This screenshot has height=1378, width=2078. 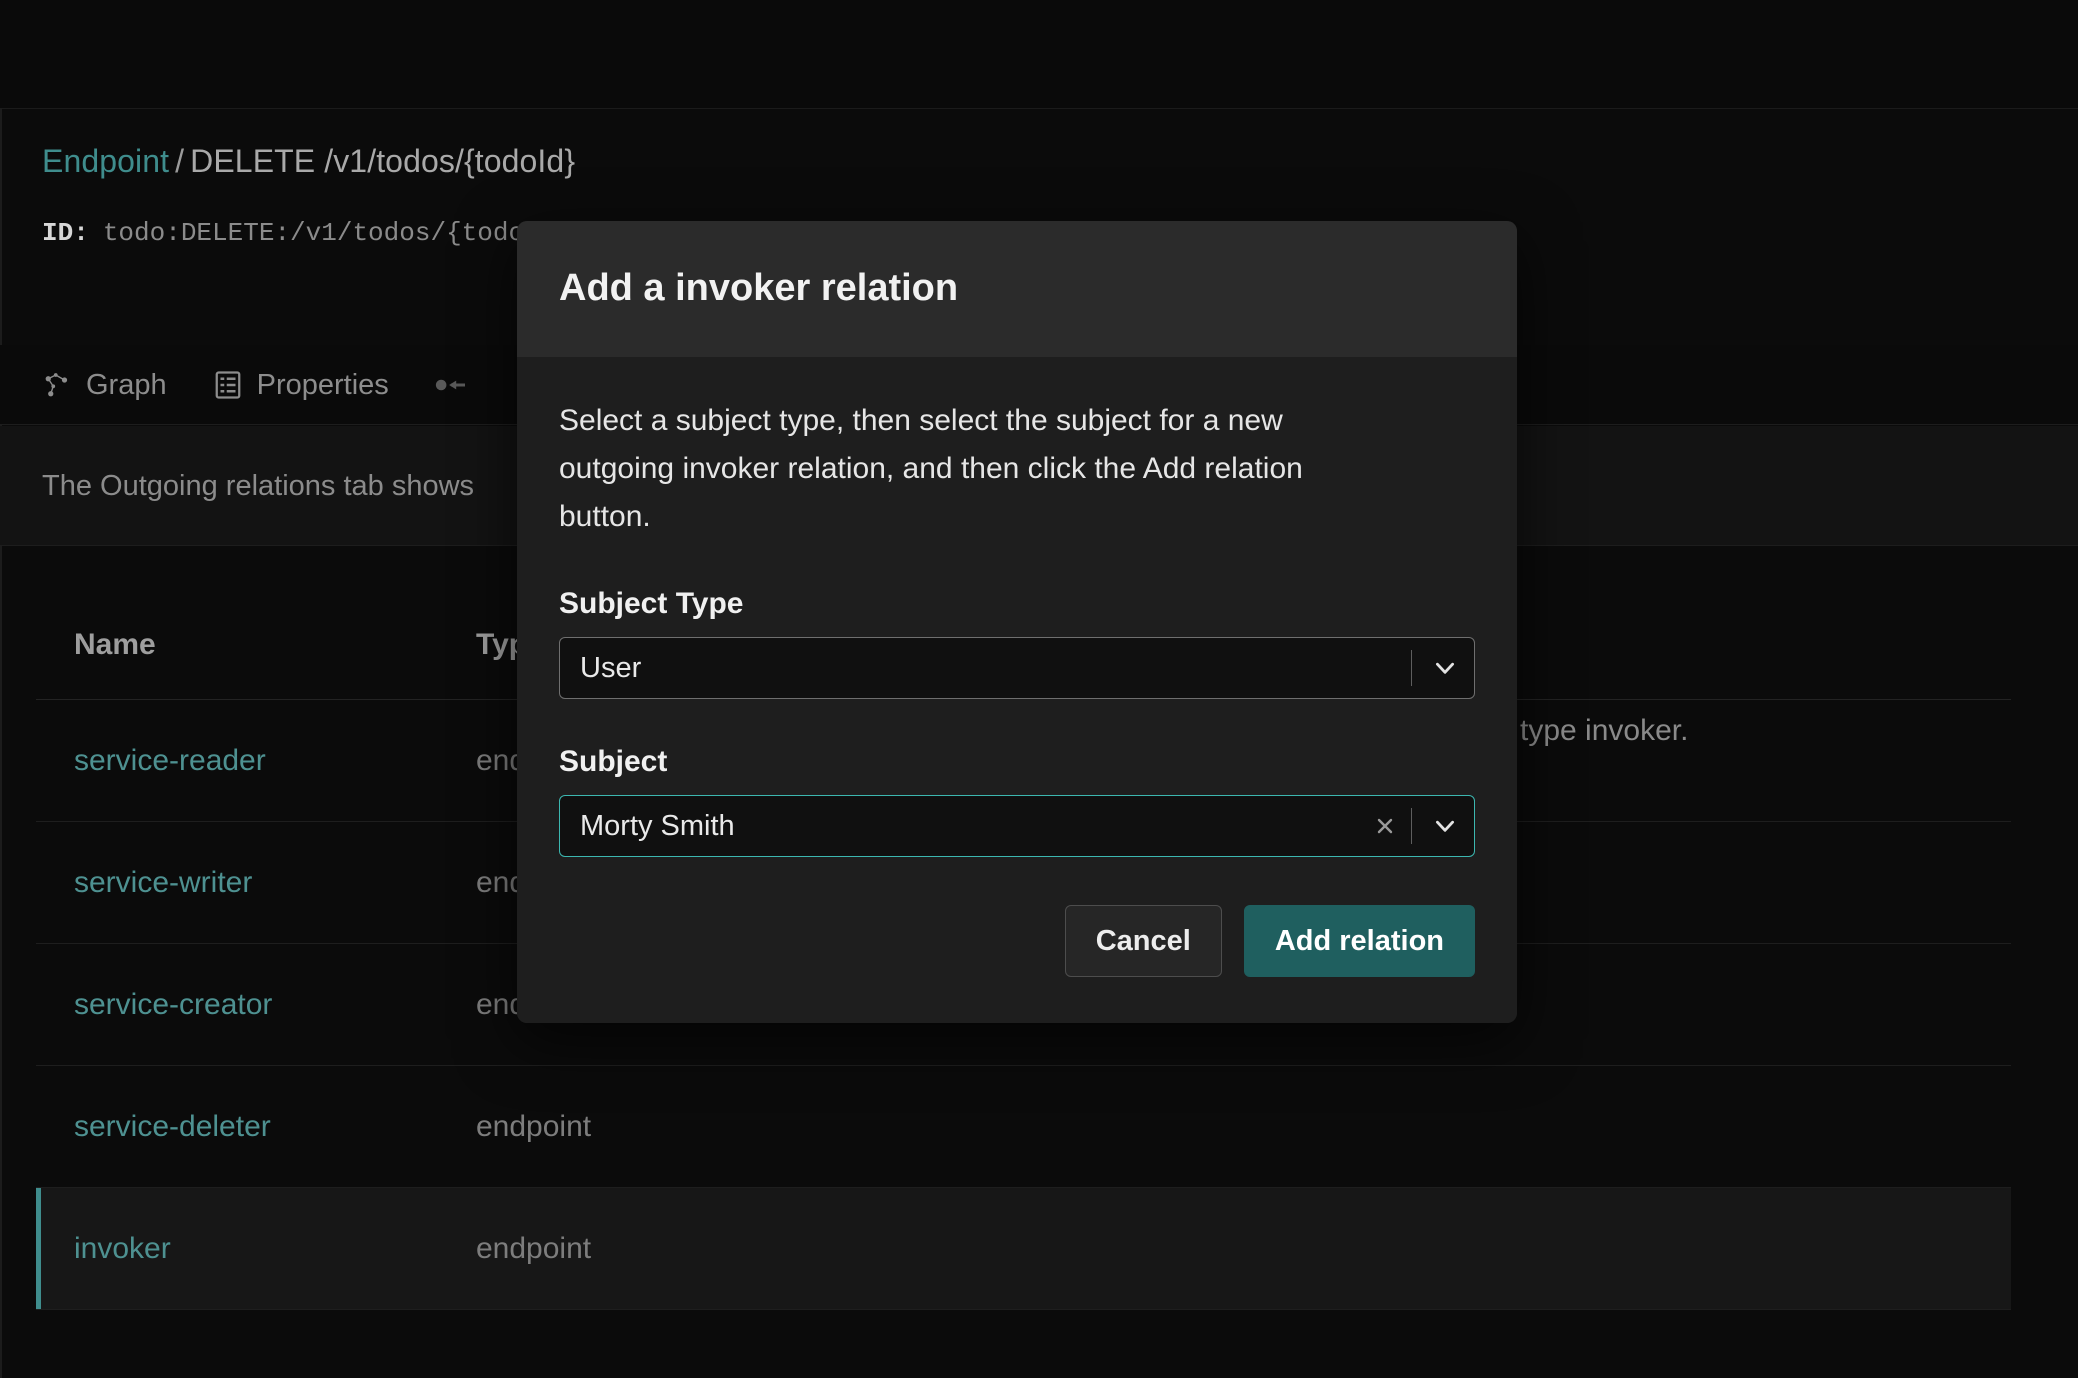 I want to click on tab-properties-label: Properties, so click(x=322, y=384).